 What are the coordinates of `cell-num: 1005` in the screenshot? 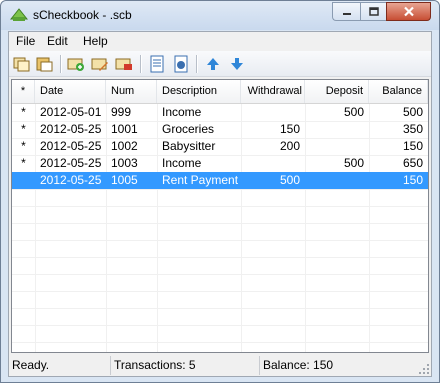 It's located at (124, 180).